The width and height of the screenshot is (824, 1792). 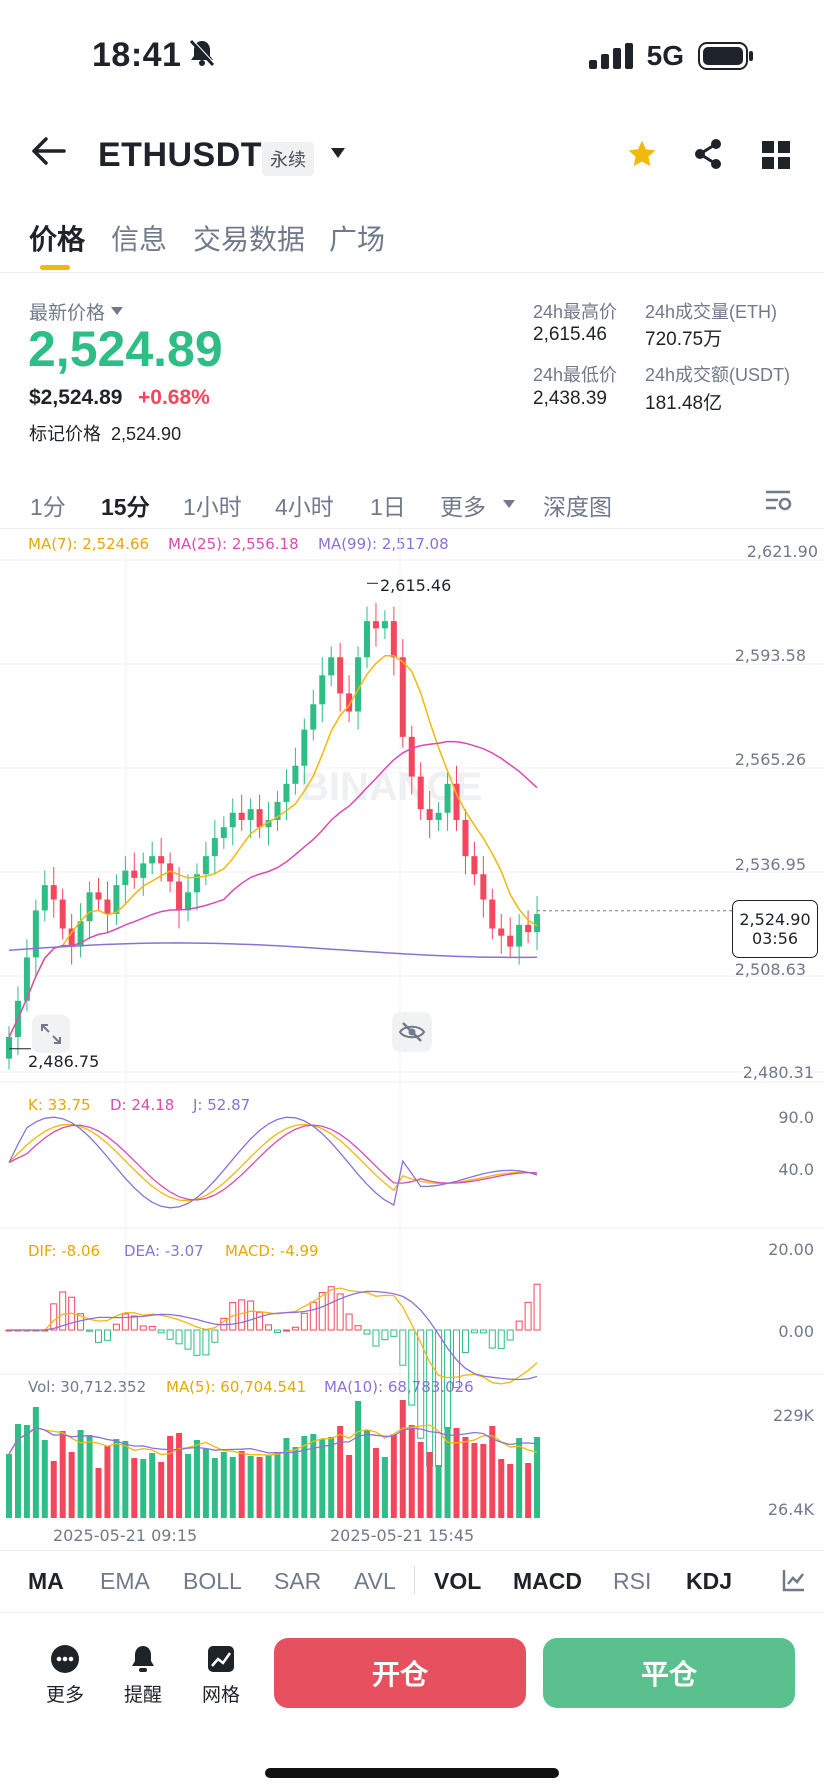 I want to click on ma7-line, so click(x=273, y=846).